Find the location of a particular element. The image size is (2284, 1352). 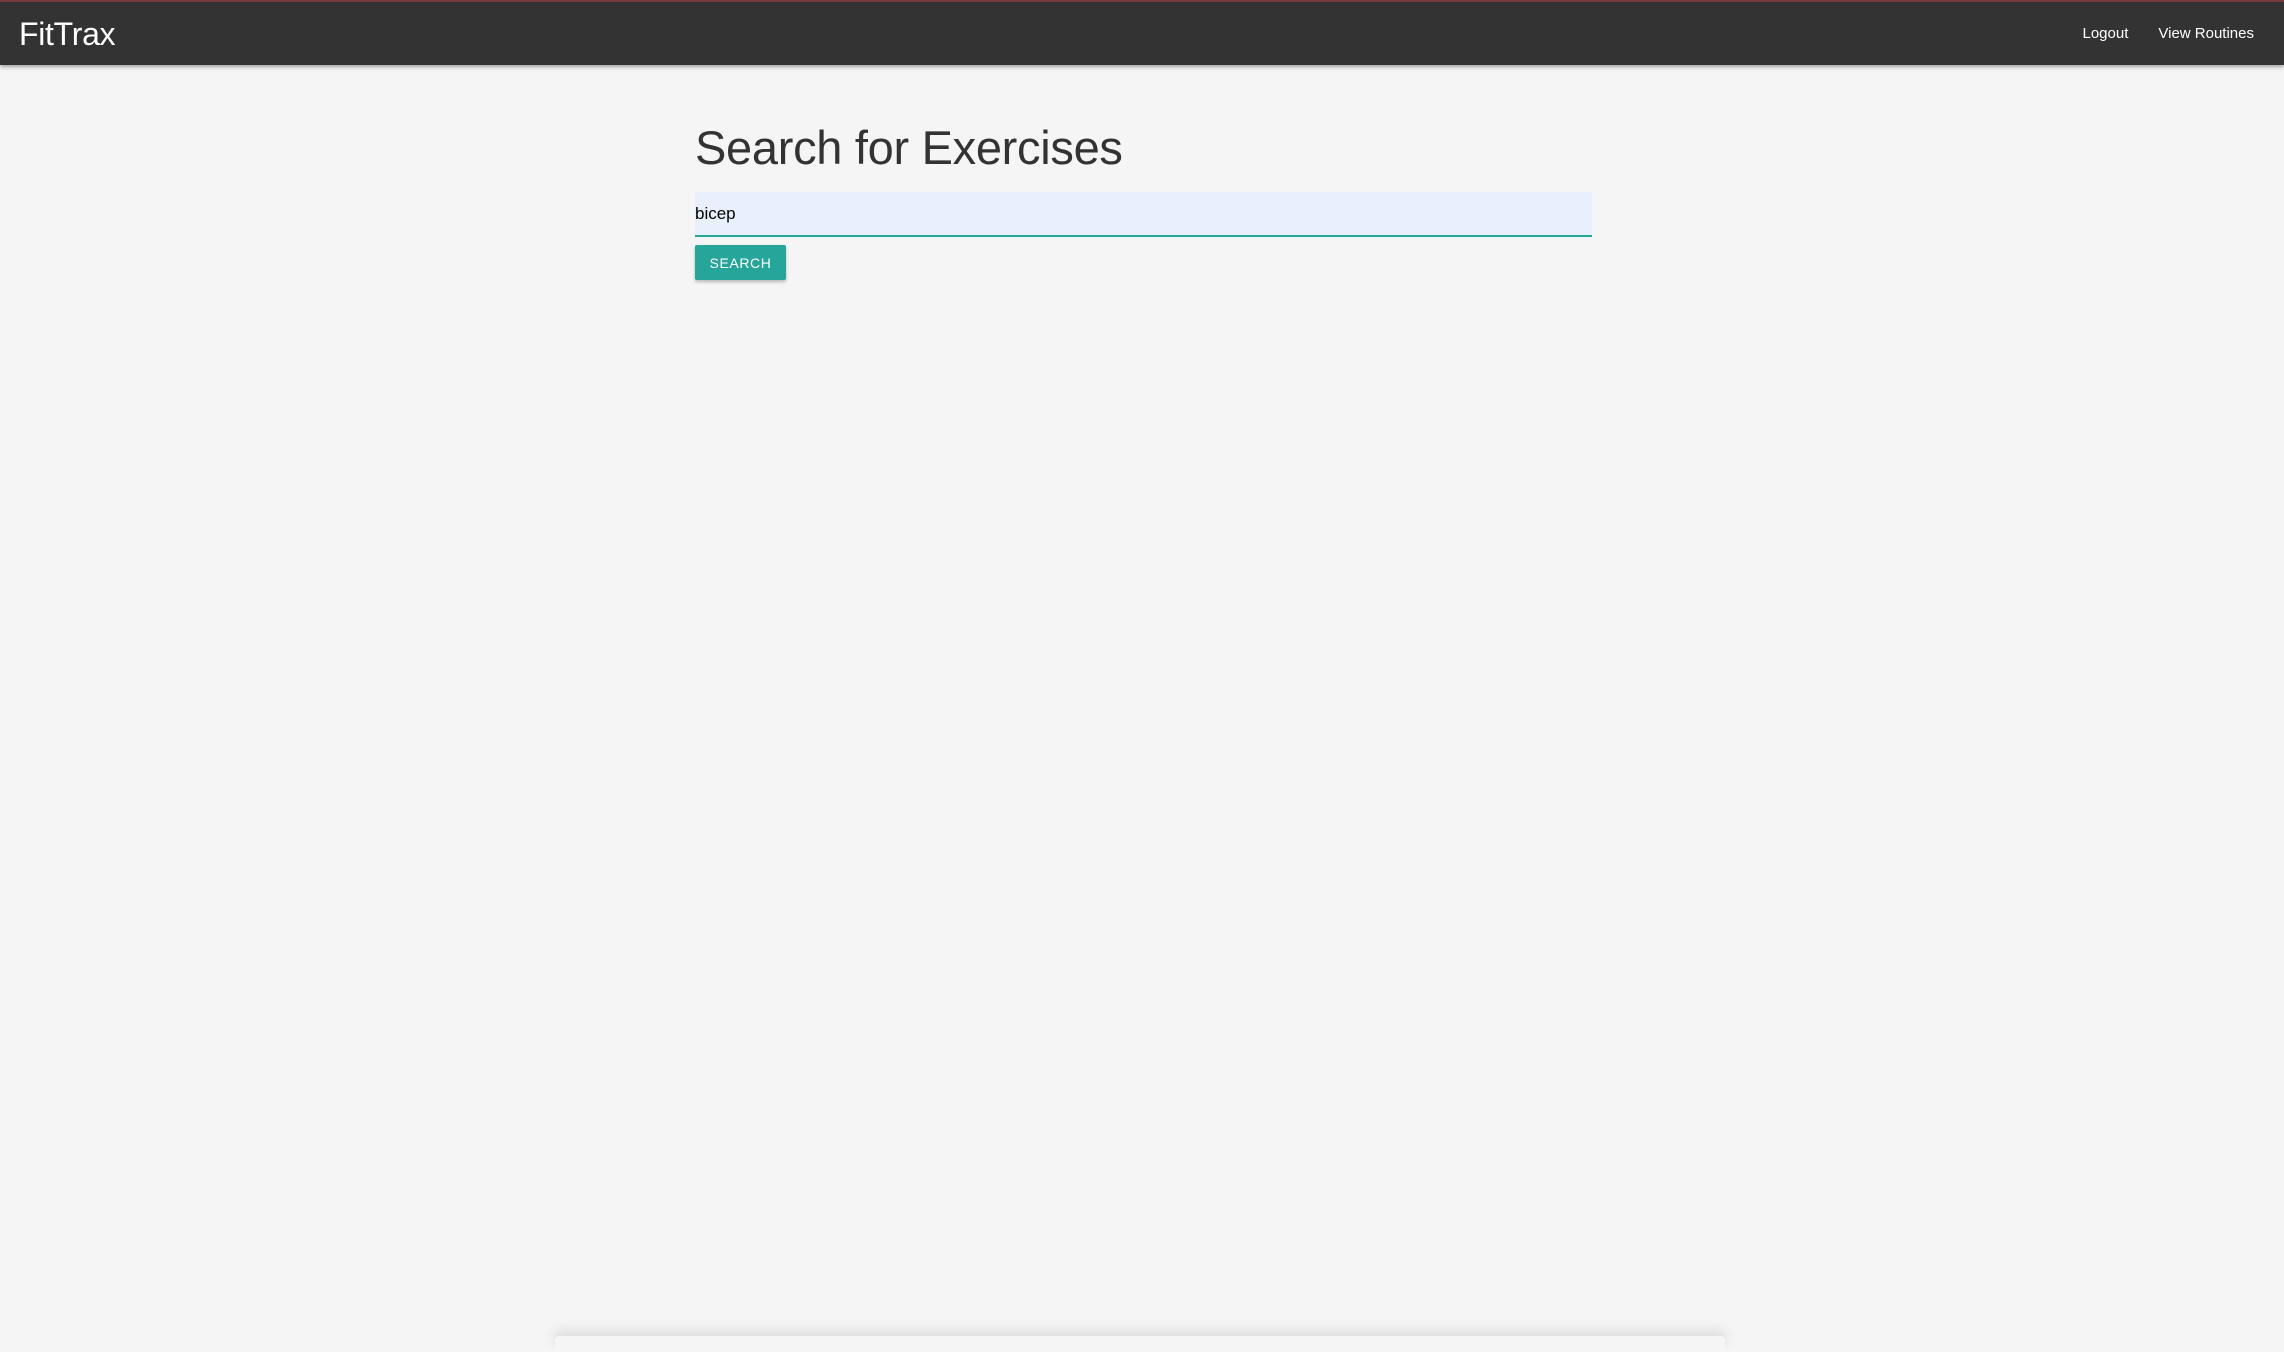

search-panel: Search for Exercises SEARCH is located at coordinates (1143, 200).